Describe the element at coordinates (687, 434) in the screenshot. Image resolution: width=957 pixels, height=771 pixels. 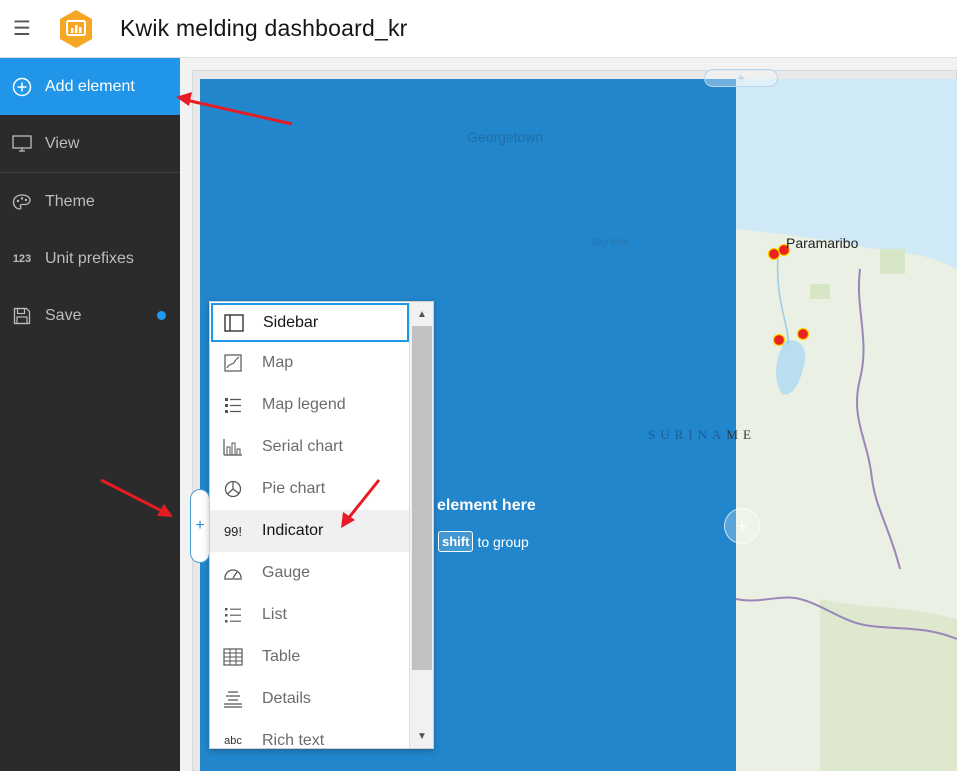
I see `map-label-suriname-part: SURINA` at that location.